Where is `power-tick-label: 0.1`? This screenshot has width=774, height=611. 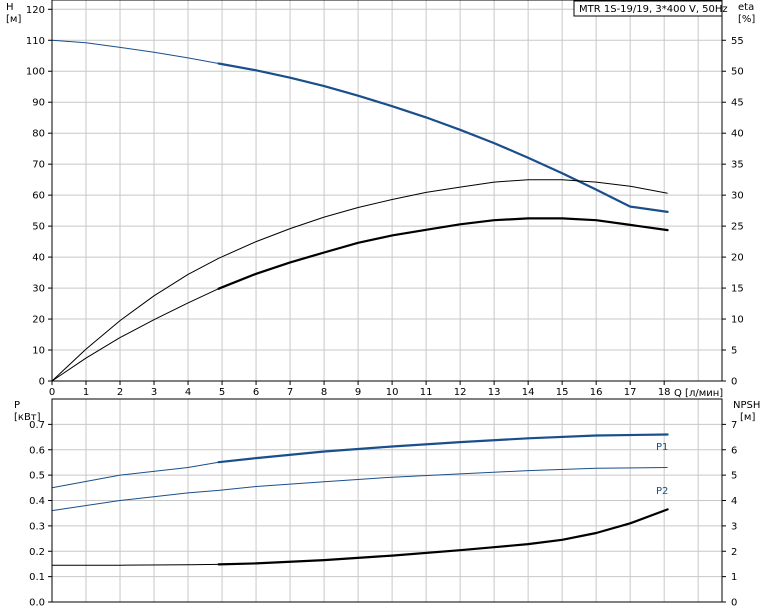 power-tick-label: 0.1 is located at coordinates (37, 577).